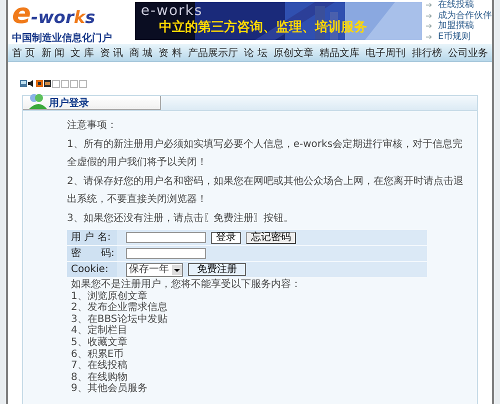 The image size is (500, 404). What do you see at coordinates (213, 53) in the screenshot?
I see `nav-item: 产品展示厅` at bounding box center [213, 53].